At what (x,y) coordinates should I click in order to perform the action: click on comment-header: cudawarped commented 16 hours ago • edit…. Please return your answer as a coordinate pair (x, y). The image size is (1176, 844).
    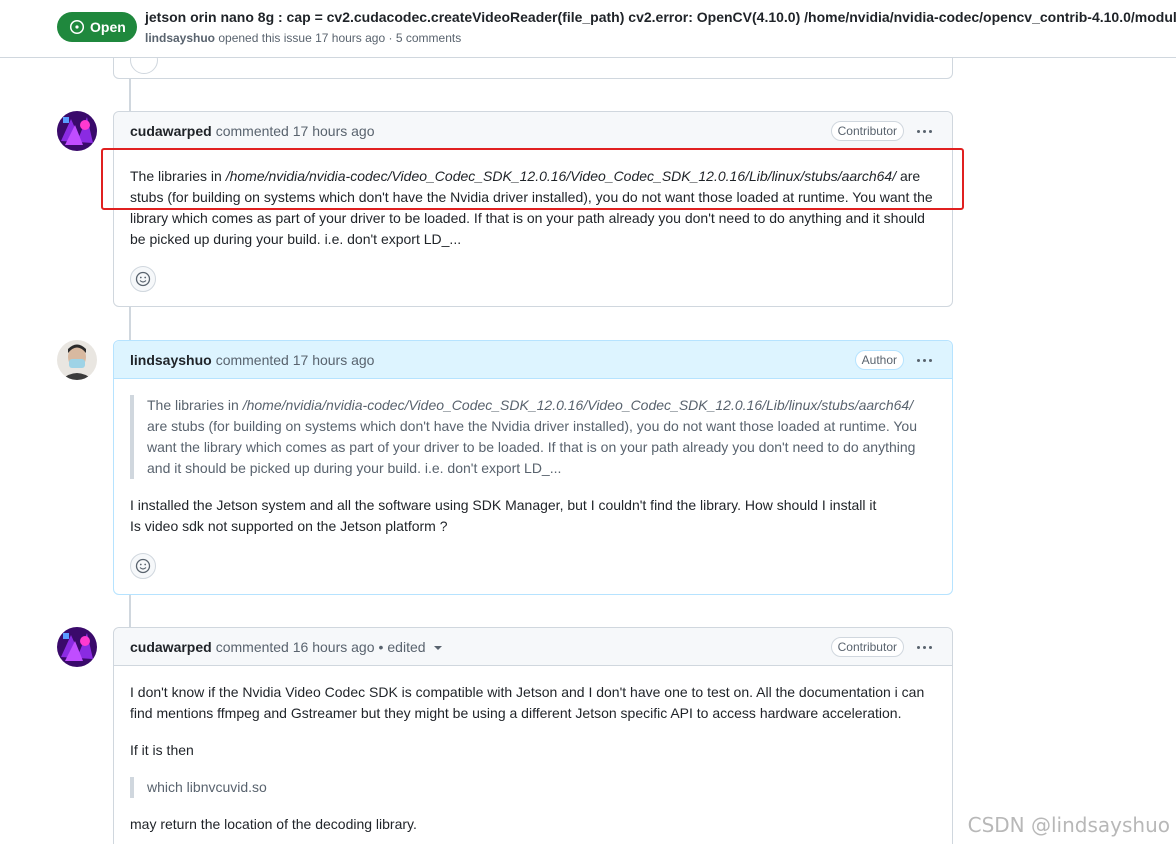
    Looking at the image, I should click on (533, 647).